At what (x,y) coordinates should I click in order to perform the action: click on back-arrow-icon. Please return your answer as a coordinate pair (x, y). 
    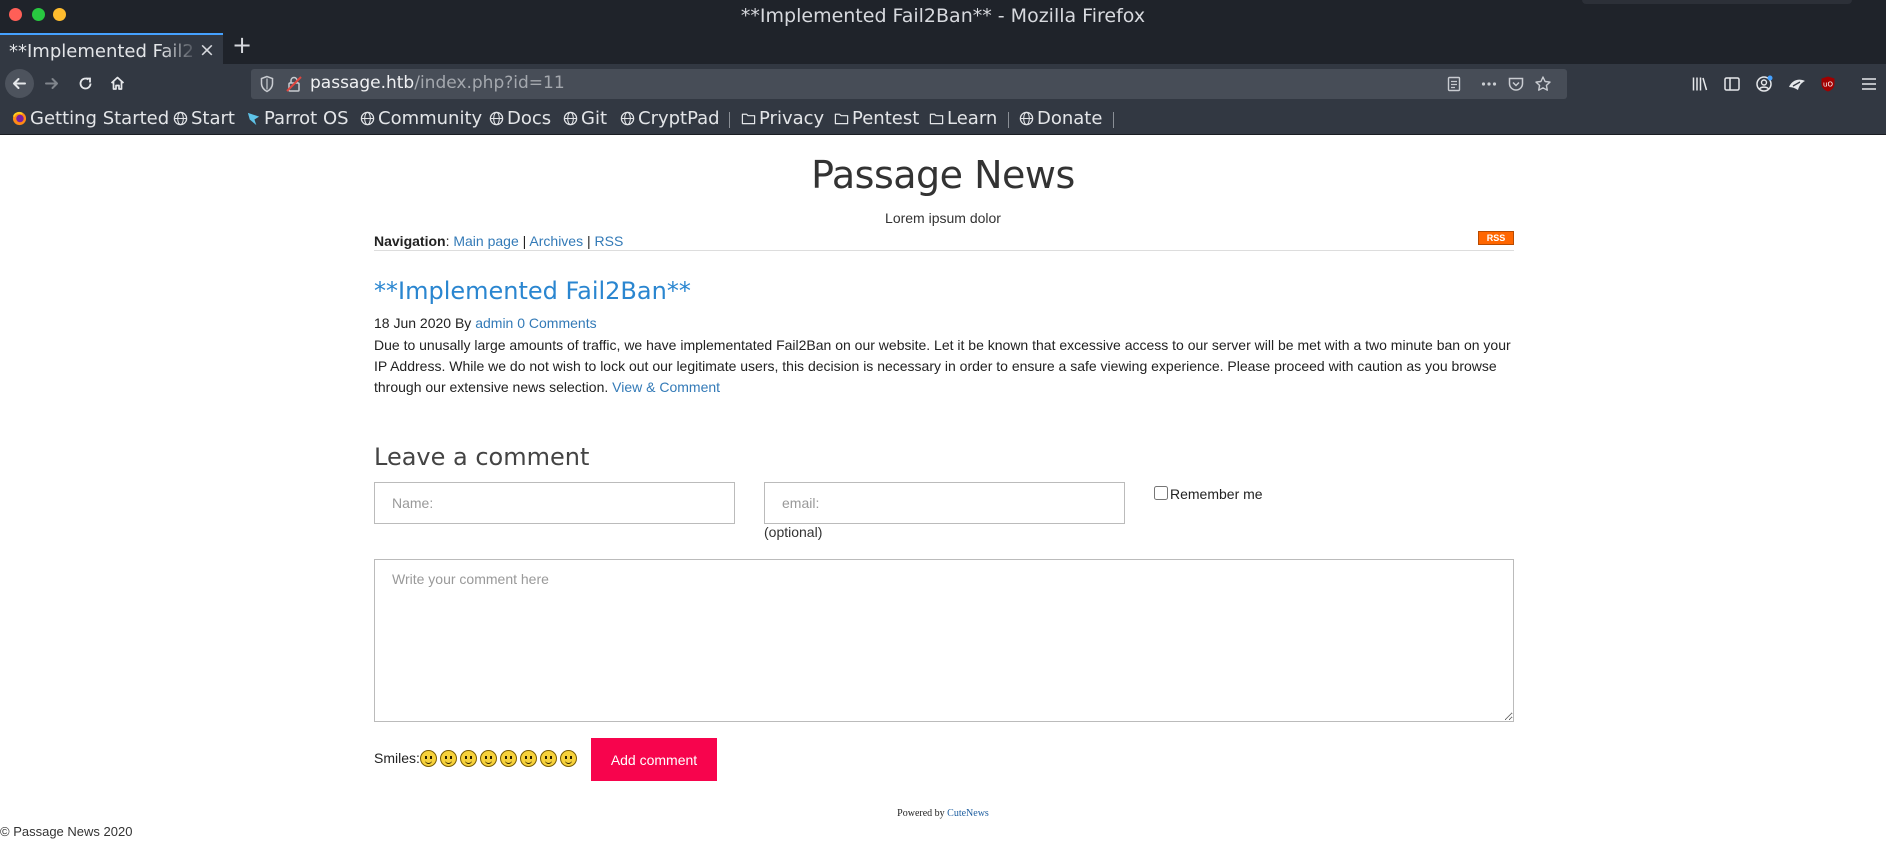
    Looking at the image, I should click on (19, 83).